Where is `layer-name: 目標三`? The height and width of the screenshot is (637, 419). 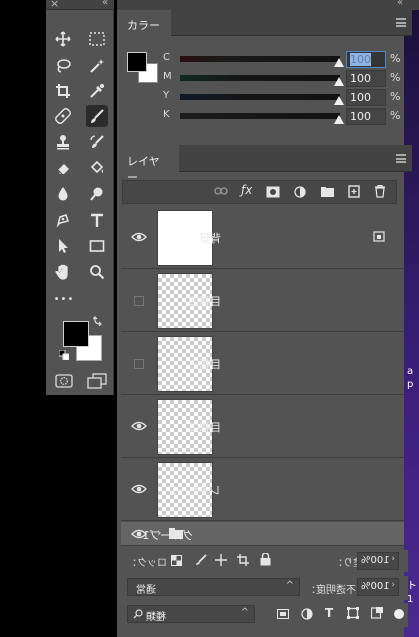
layer-name: 目標三 is located at coordinates (204, 364).